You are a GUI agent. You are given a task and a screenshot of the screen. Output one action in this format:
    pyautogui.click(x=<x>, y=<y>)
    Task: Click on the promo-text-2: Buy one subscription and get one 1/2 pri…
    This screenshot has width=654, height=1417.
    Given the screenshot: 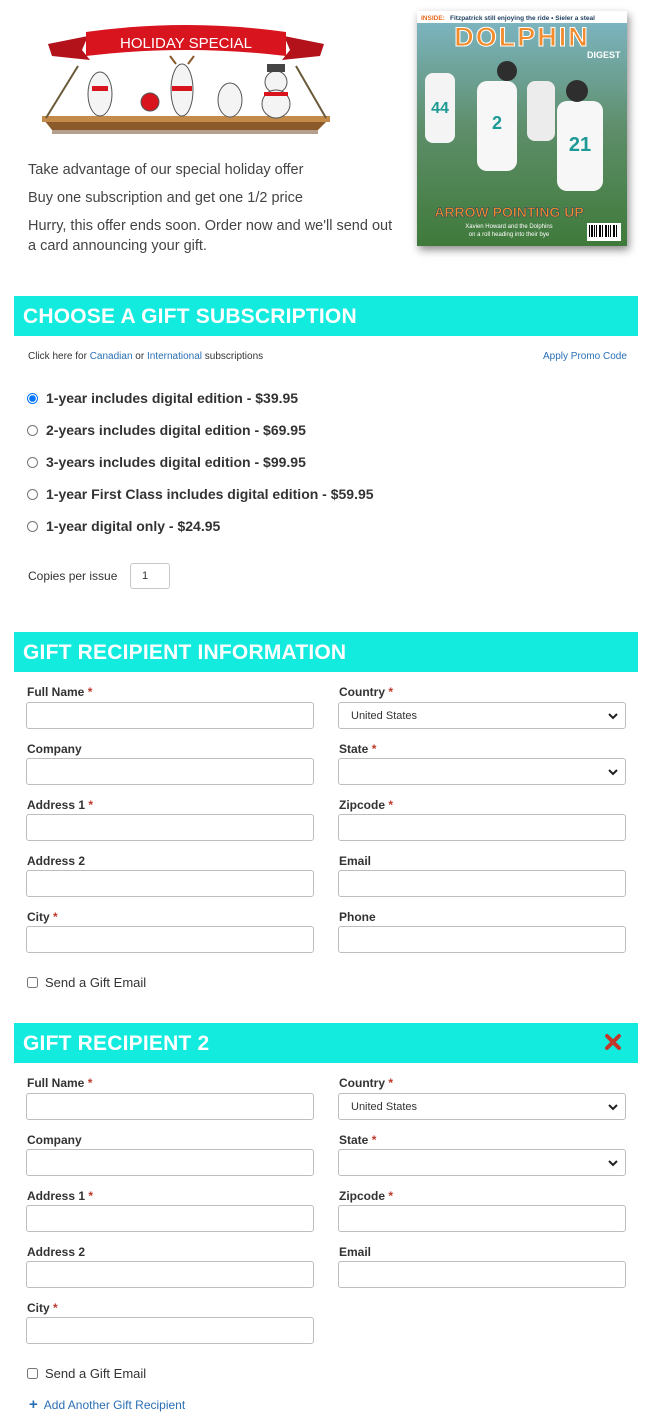 What is the action you would take?
    pyautogui.click(x=165, y=198)
    